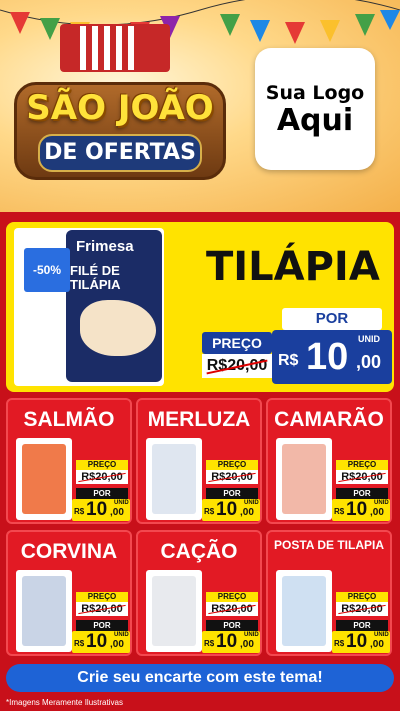  Describe the element at coordinates (115, 48) in the screenshot. I see `accordion-icon` at that location.